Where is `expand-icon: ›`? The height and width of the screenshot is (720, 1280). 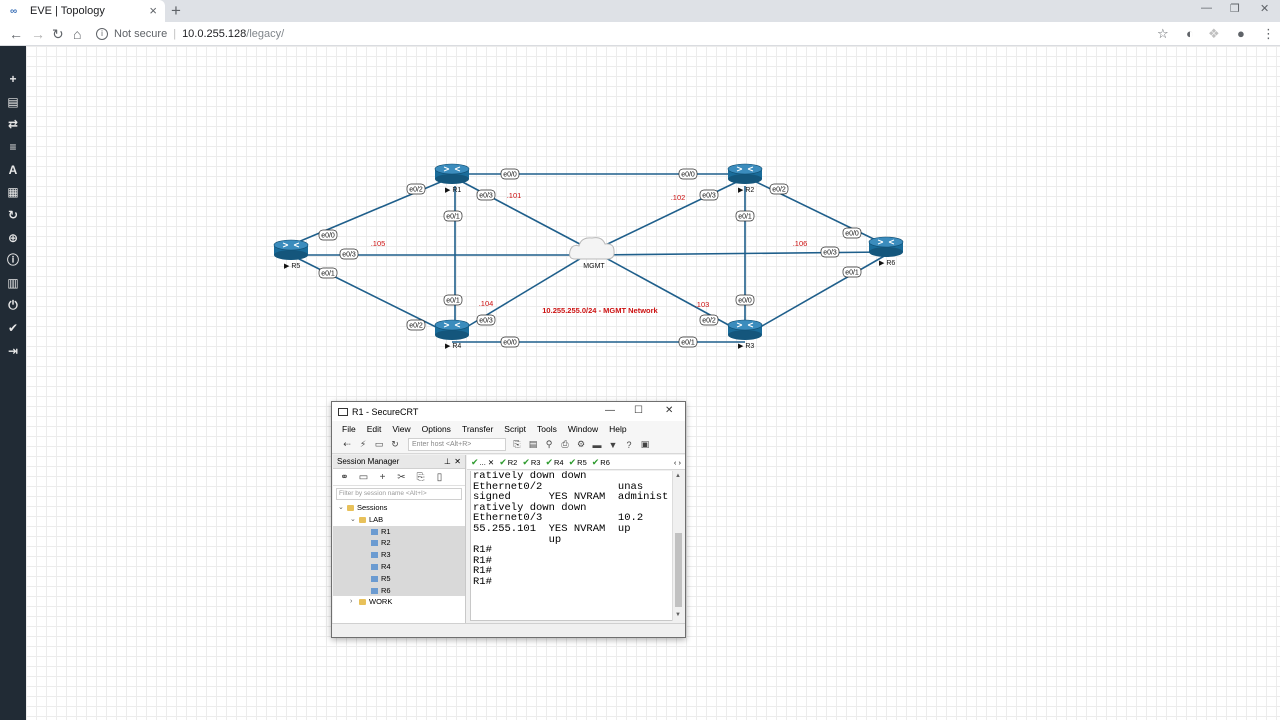
expand-icon: › is located at coordinates (351, 602).